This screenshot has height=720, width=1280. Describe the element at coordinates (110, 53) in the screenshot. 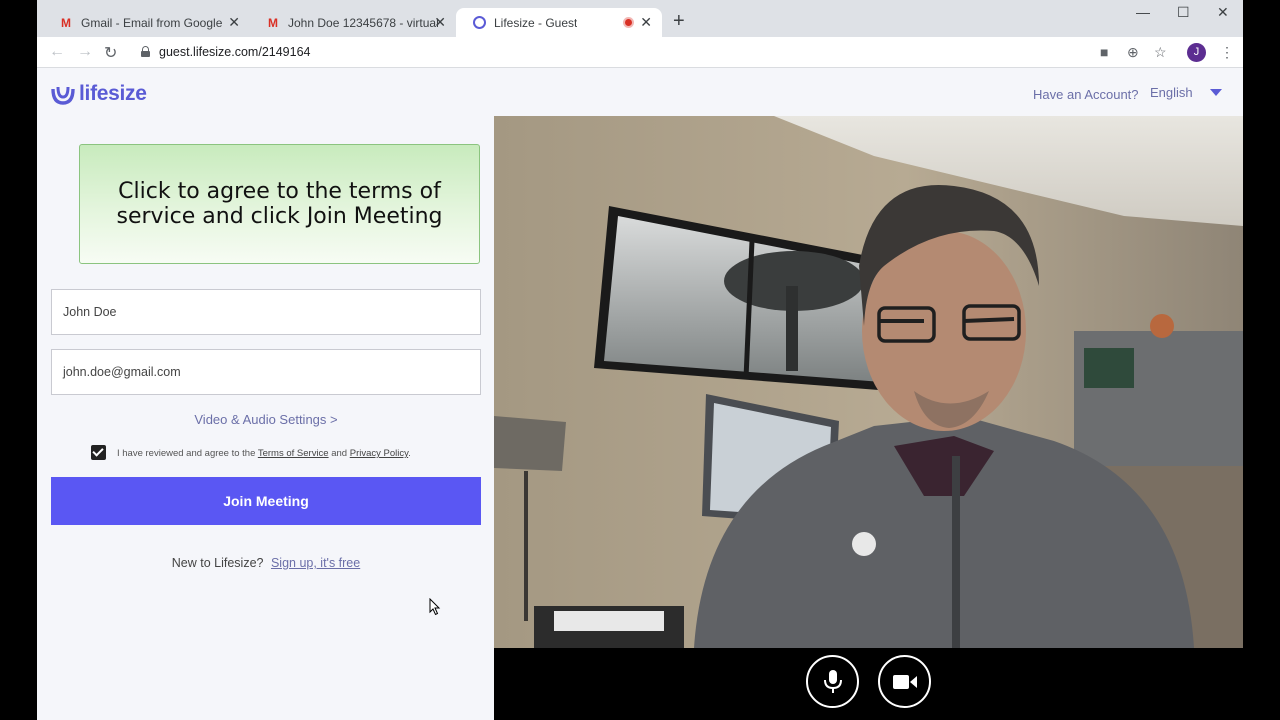

I see `reload-icon: ↻` at that location.